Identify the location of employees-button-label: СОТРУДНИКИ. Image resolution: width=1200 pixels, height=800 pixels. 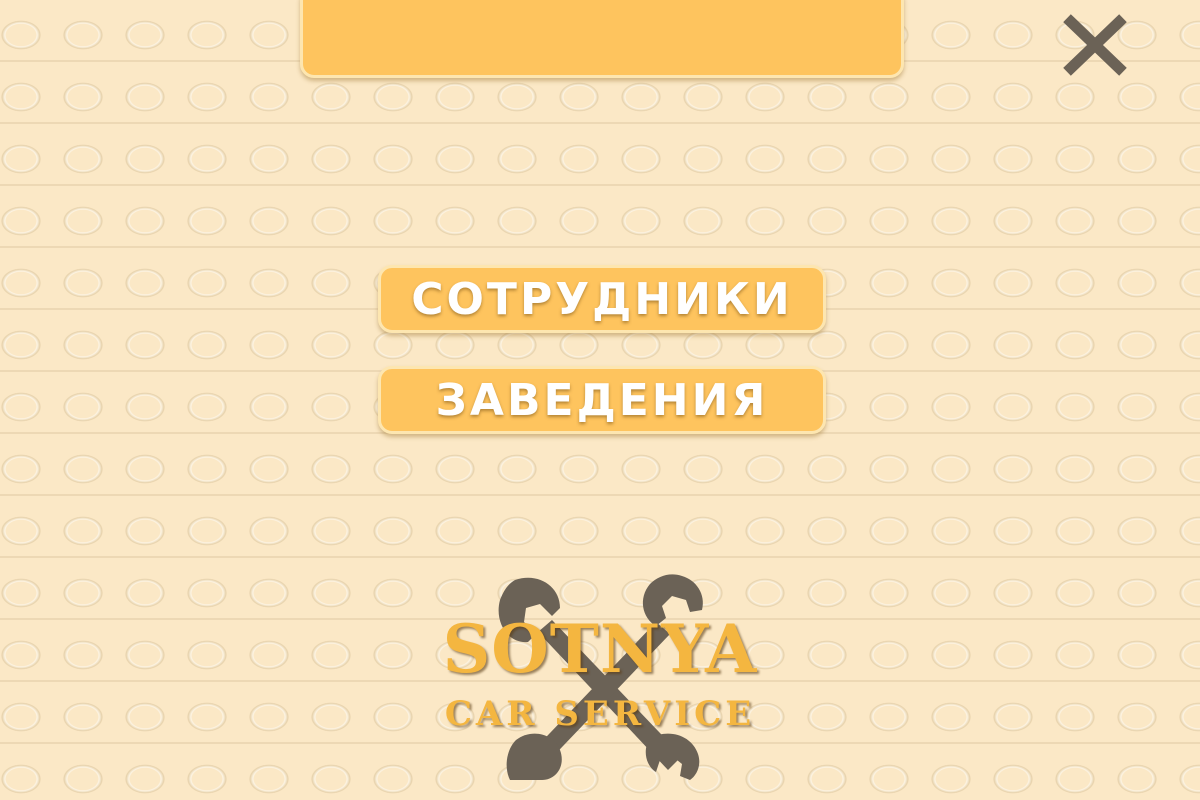
(602, 299).